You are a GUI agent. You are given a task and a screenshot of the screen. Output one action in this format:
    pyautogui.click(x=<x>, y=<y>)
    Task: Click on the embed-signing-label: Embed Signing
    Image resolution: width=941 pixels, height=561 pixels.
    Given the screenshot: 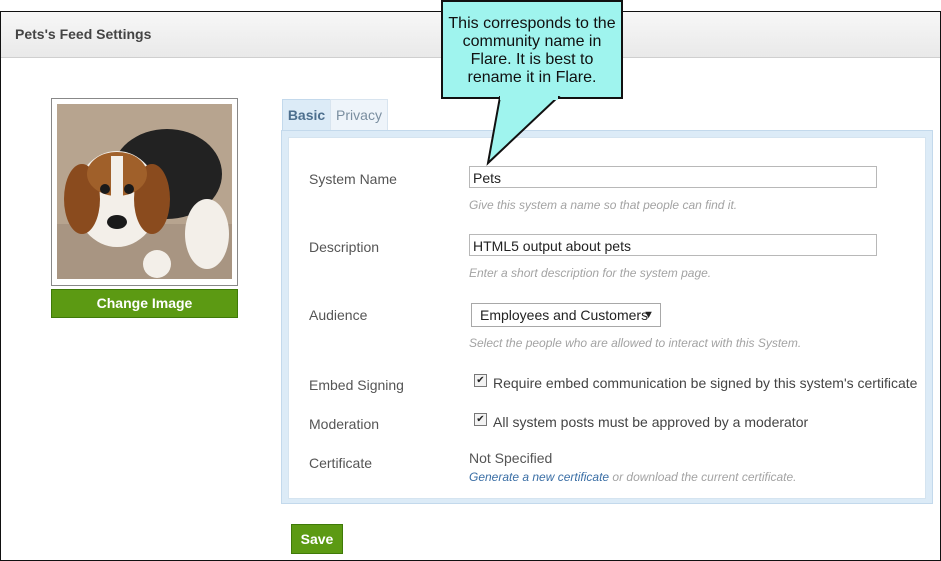 What is the action you would take?
    pyautogui.click(x=356, y=385)
    